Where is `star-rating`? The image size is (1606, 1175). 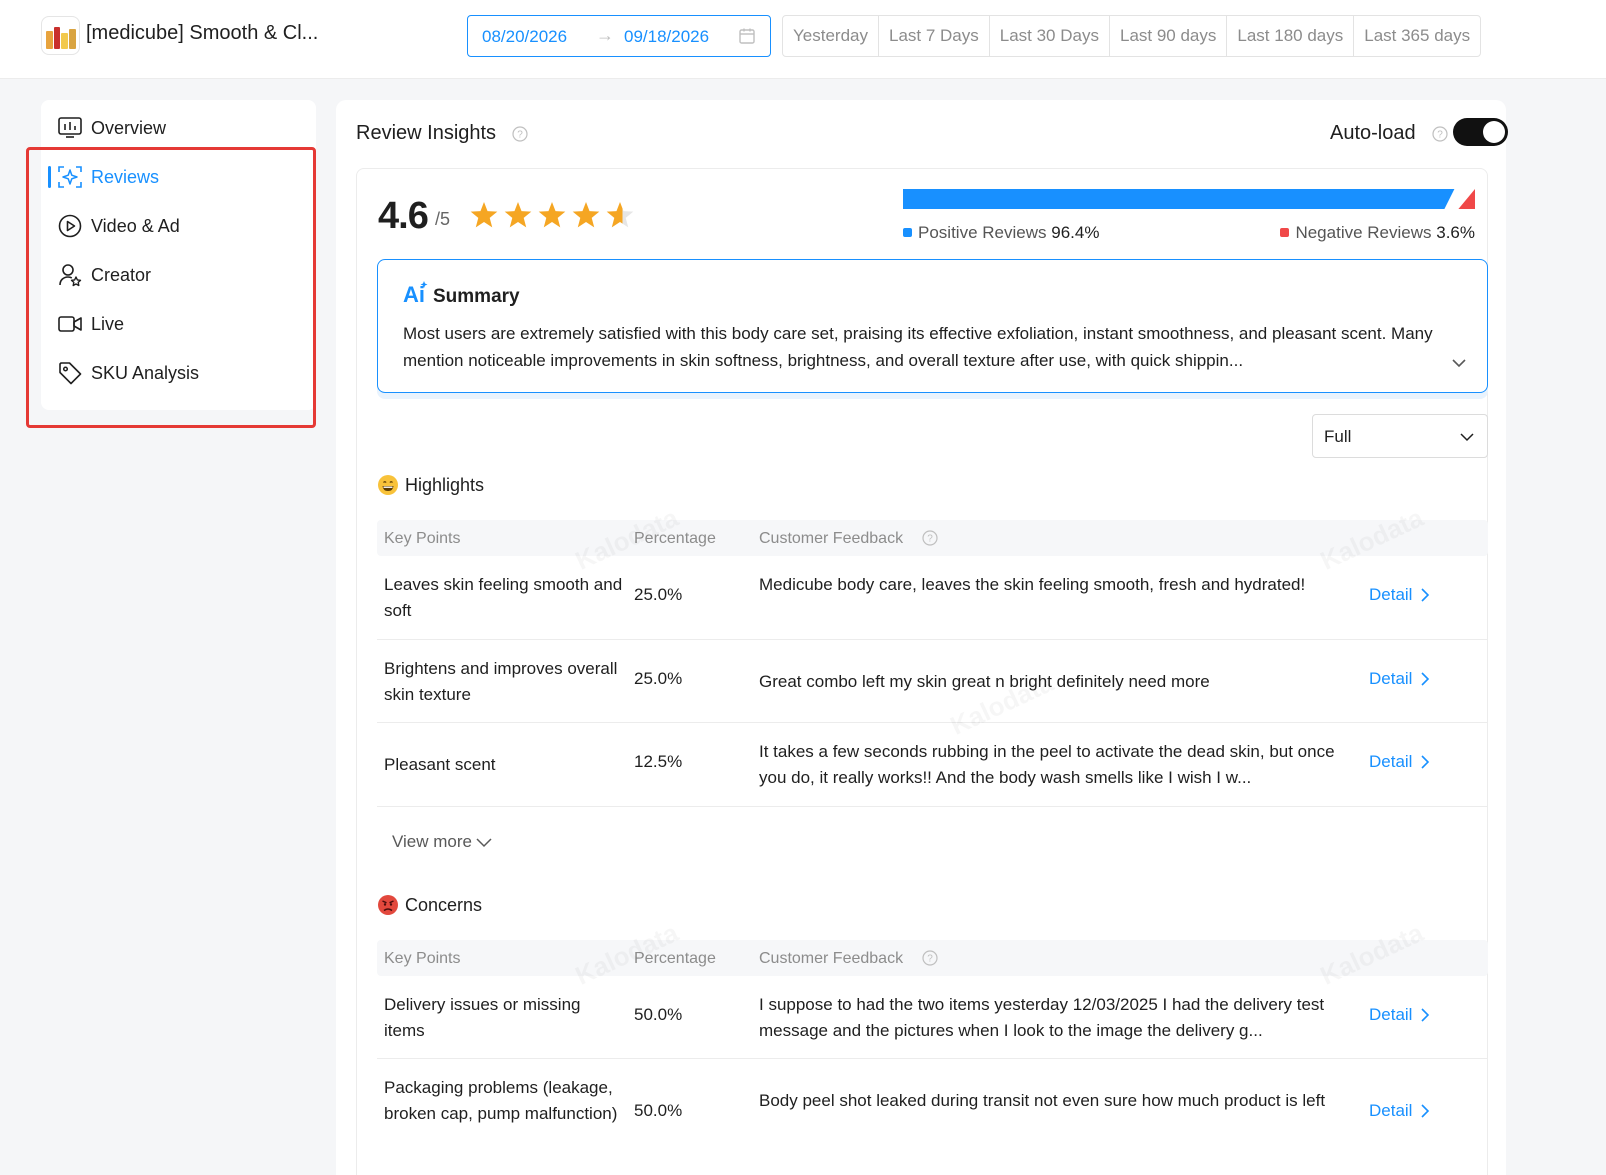
star-rating is located at coordinates (552, 215).